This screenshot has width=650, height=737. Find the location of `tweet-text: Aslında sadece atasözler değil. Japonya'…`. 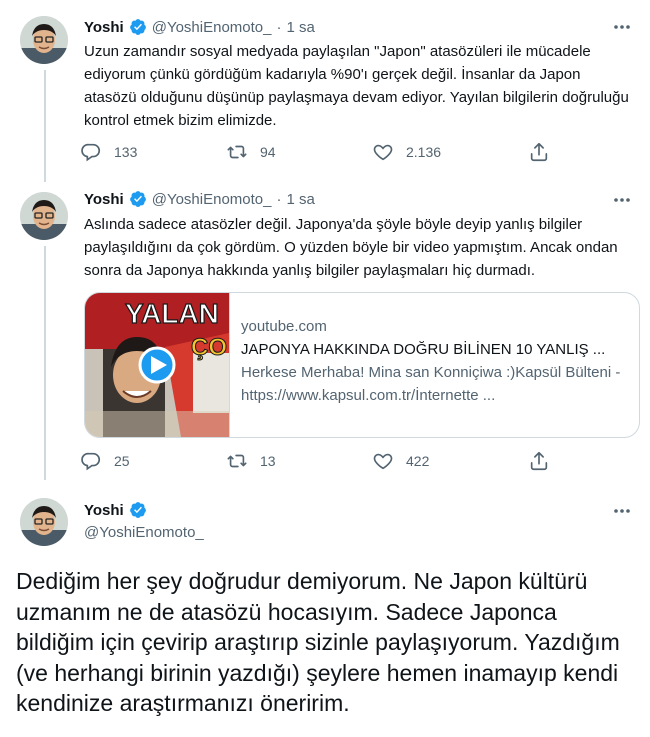

tweet-text: Aslında sadece atasözler değil. Japonya'… is located at coordinates (351, 247).